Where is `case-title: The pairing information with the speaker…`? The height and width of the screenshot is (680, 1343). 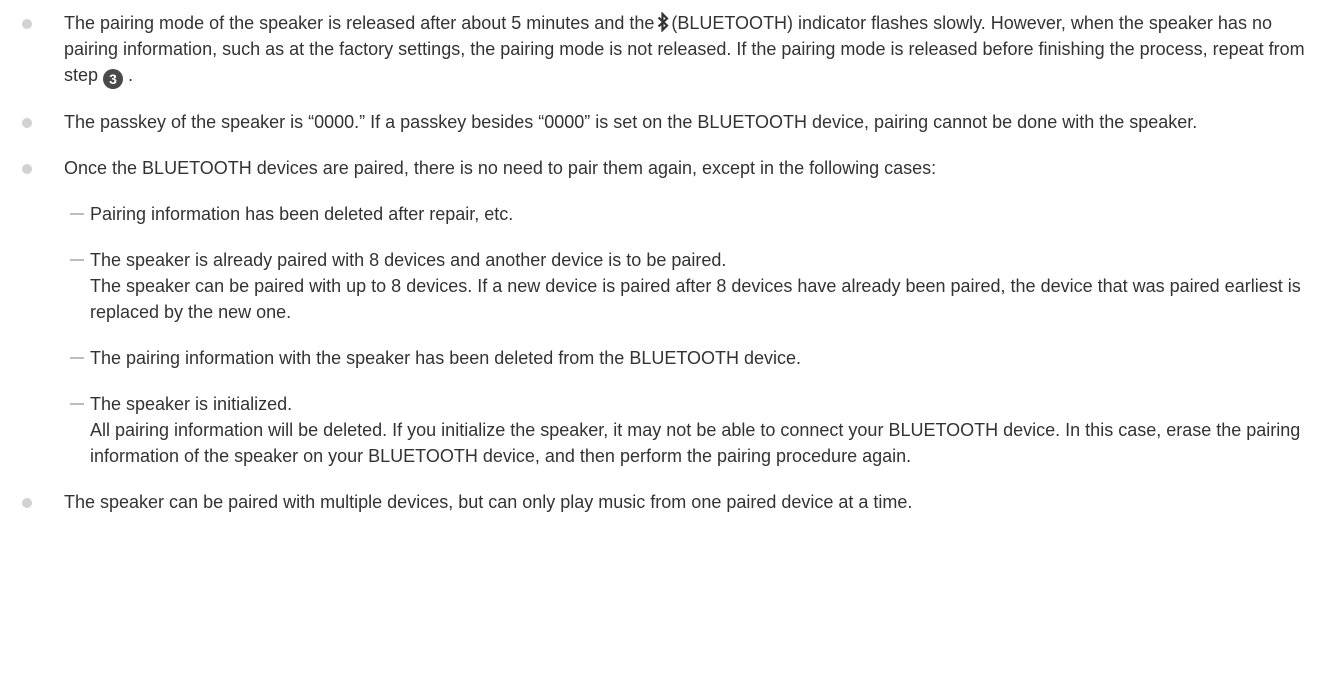 case-title: The pairing information with the speaker… is located at coordinates (446, 358).